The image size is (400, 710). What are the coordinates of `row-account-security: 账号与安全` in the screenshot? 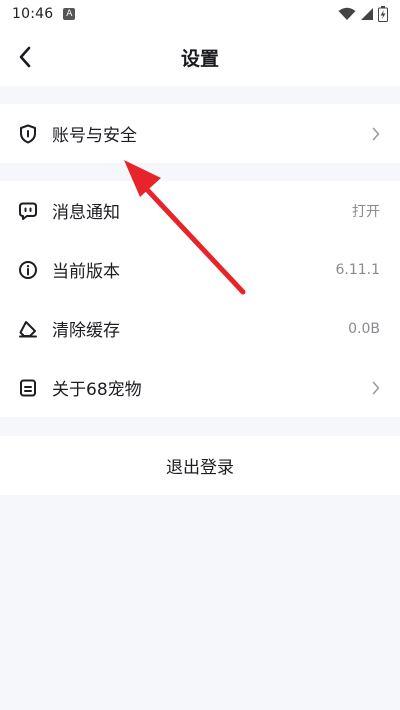 It's located at (200, 133).